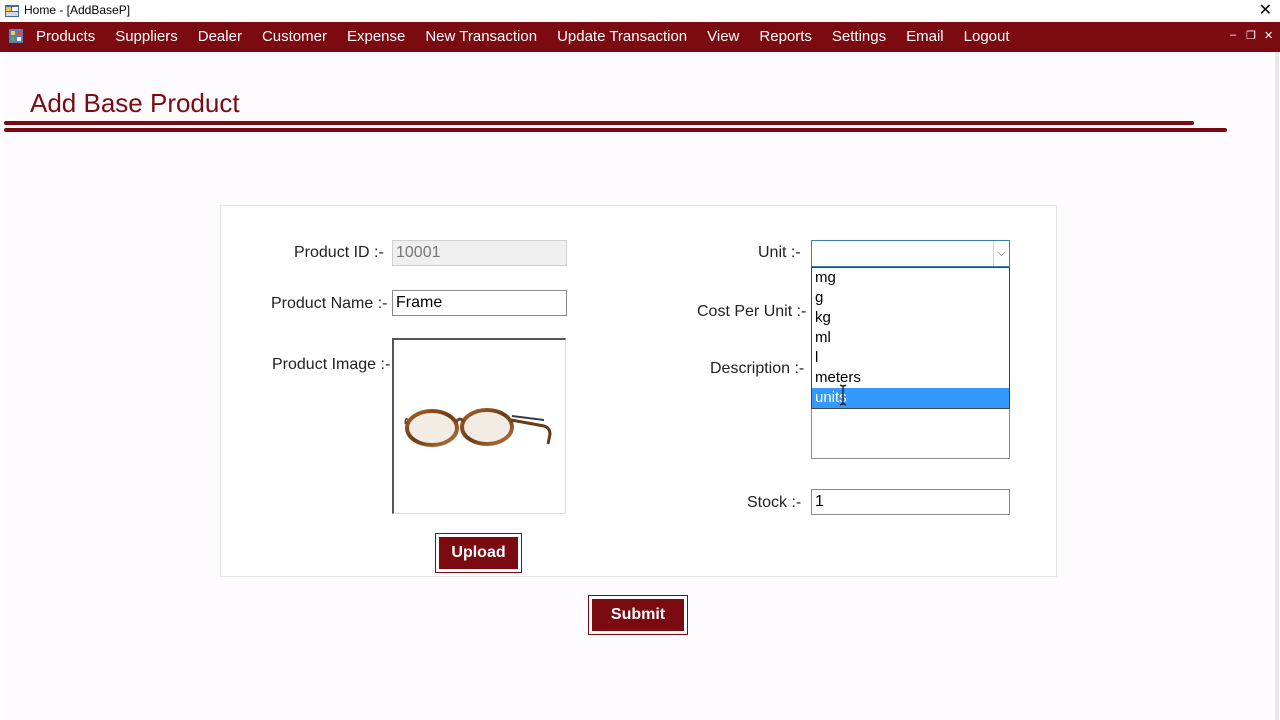 Image resolution: width=1280 pixels, height=720 pixels. What do you see at coordinates (785, 37) in the screenshot?
I see `menu-item-reports: Reports` at bounding box center [785, 37].